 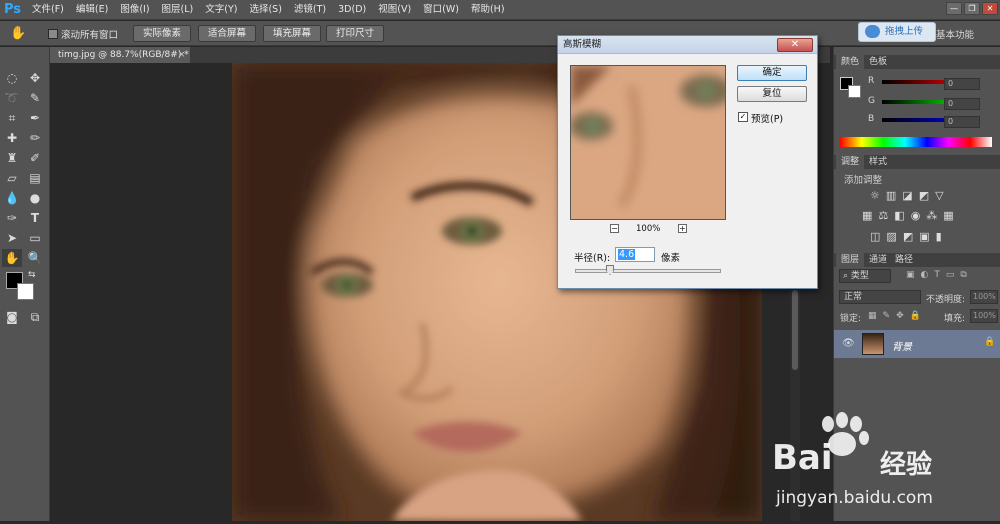 What do you see at coordinates (35, 118) in the screenshot?
I see `eyedropper-tool-icon: ✒` at bounding box center [35, 118].